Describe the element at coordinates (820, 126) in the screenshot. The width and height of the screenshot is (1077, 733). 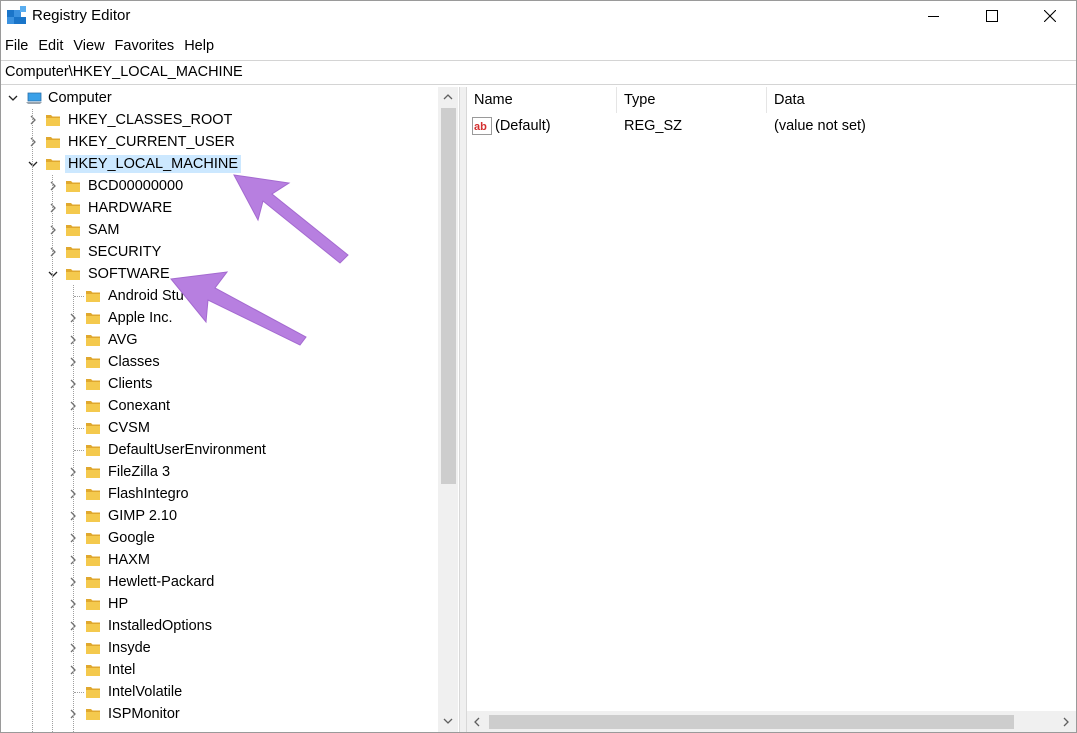
I see `value-data: (value not set)` at that location.